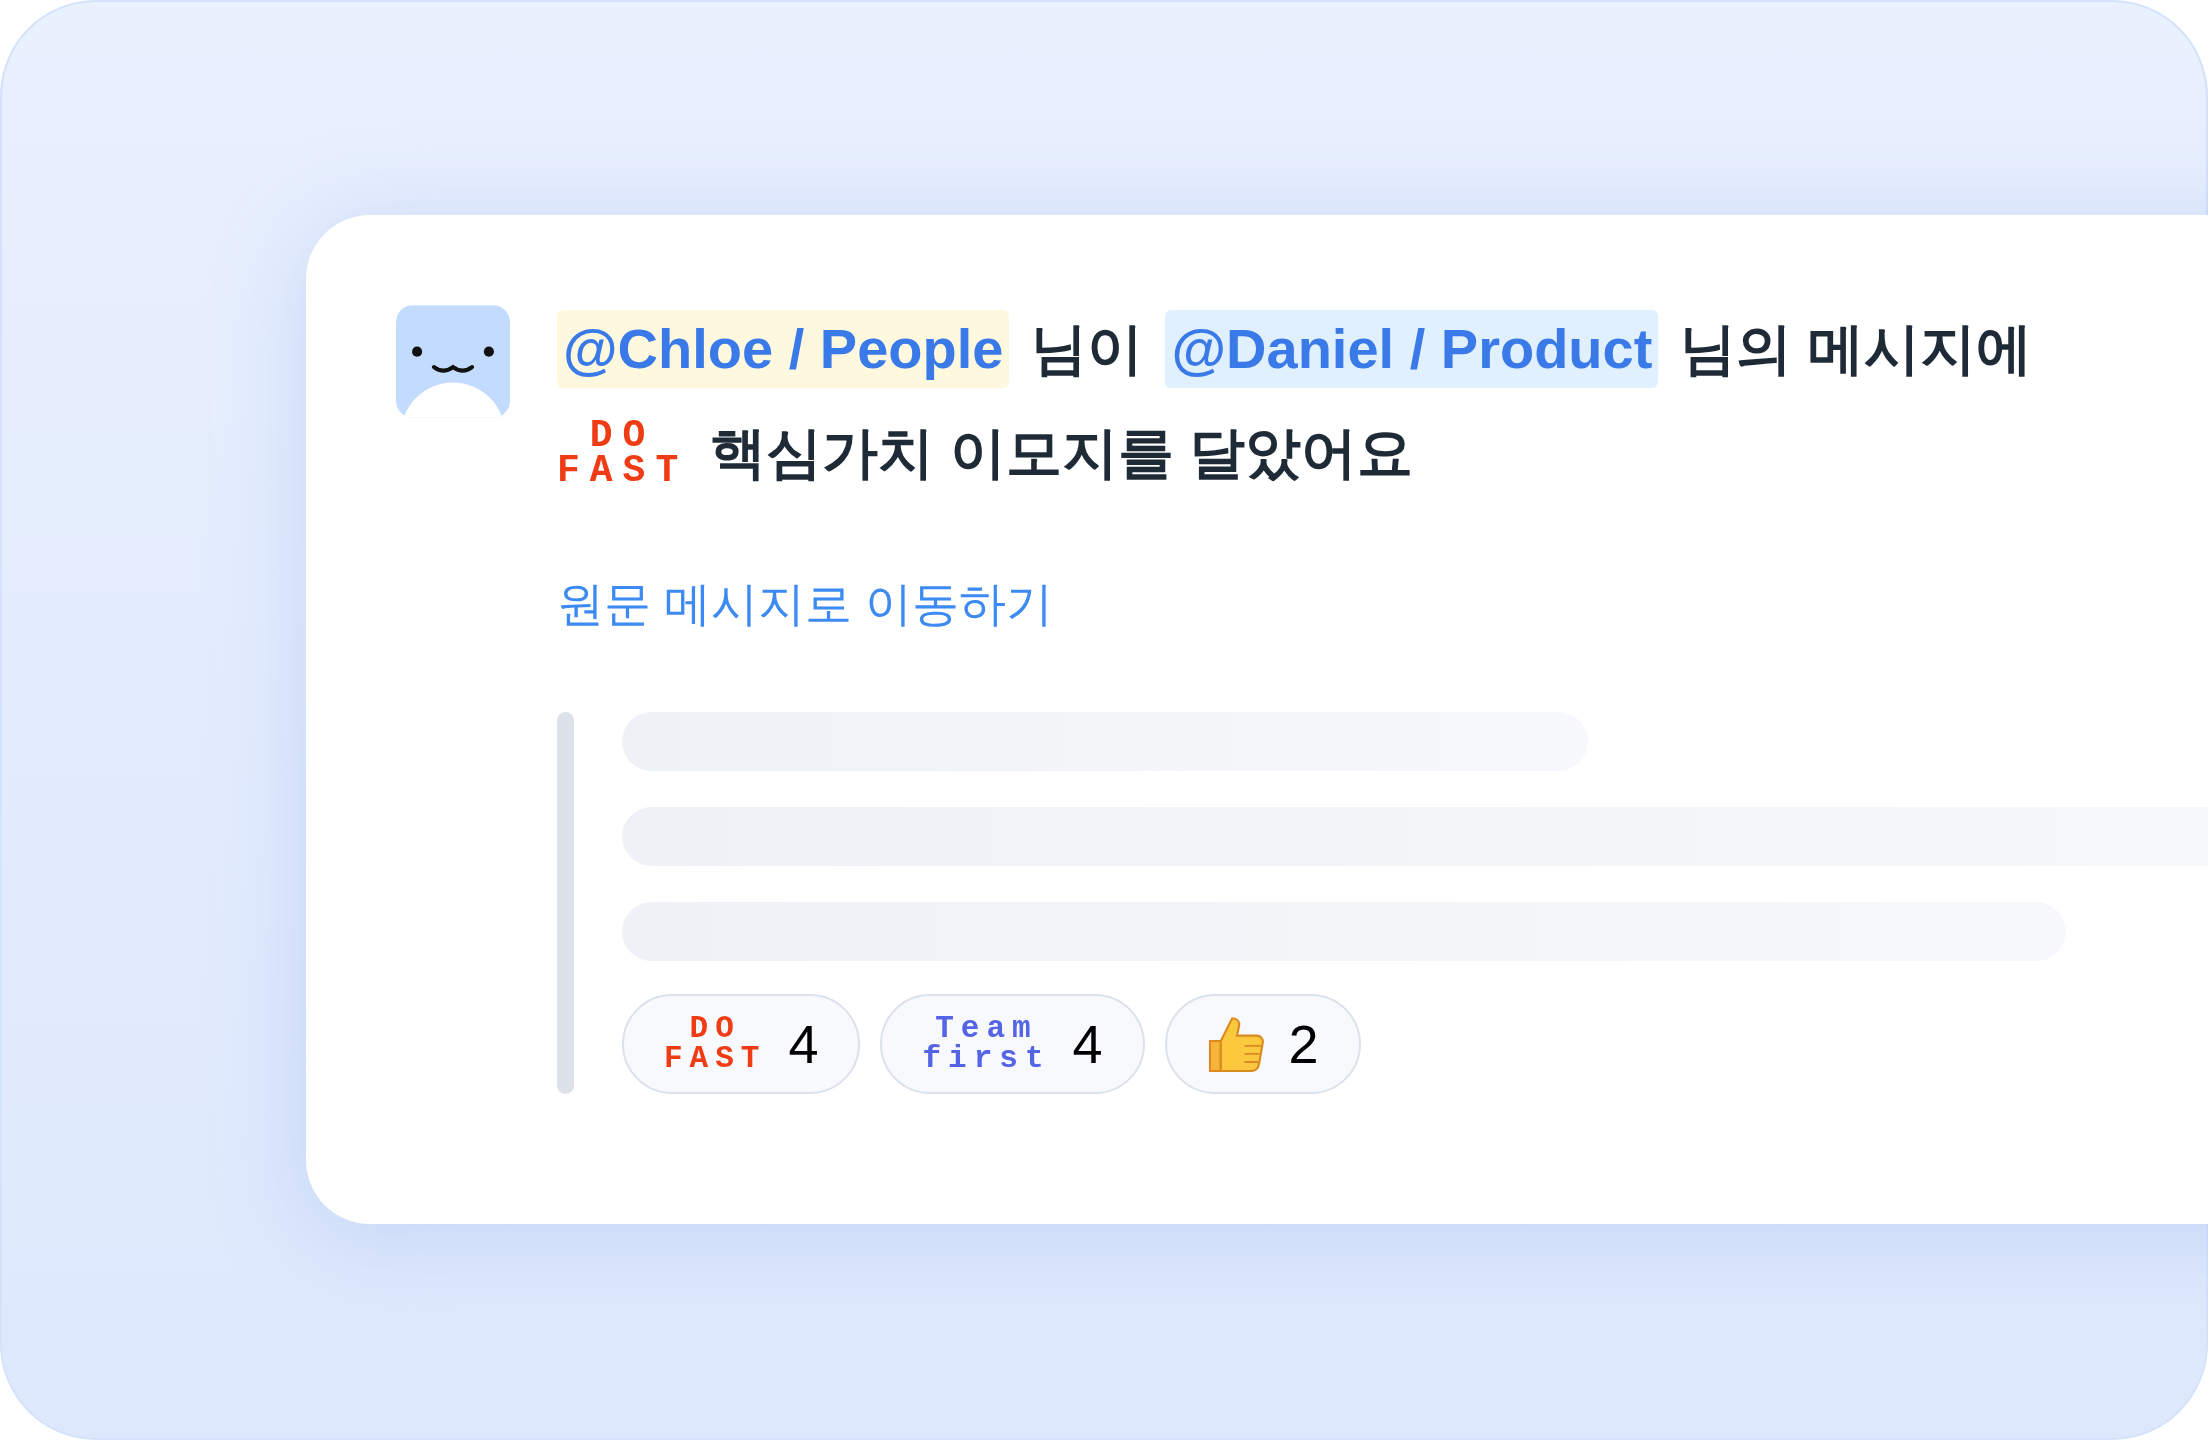 This screenshot has width=2208, height=1440. I want to click on reaction-button: 2, so click(1262, 1044).